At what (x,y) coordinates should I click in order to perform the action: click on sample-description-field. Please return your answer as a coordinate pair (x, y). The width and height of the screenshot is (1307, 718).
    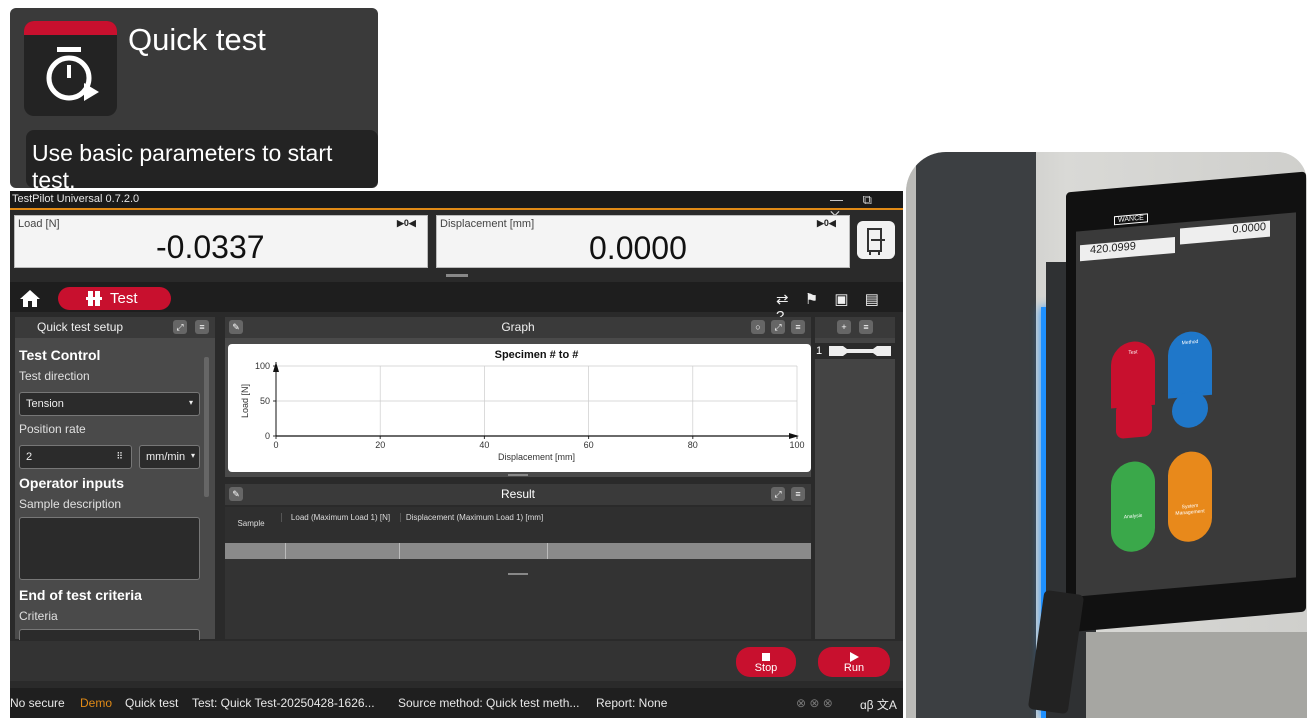
    Looking at the image, I should click on (109, 548).